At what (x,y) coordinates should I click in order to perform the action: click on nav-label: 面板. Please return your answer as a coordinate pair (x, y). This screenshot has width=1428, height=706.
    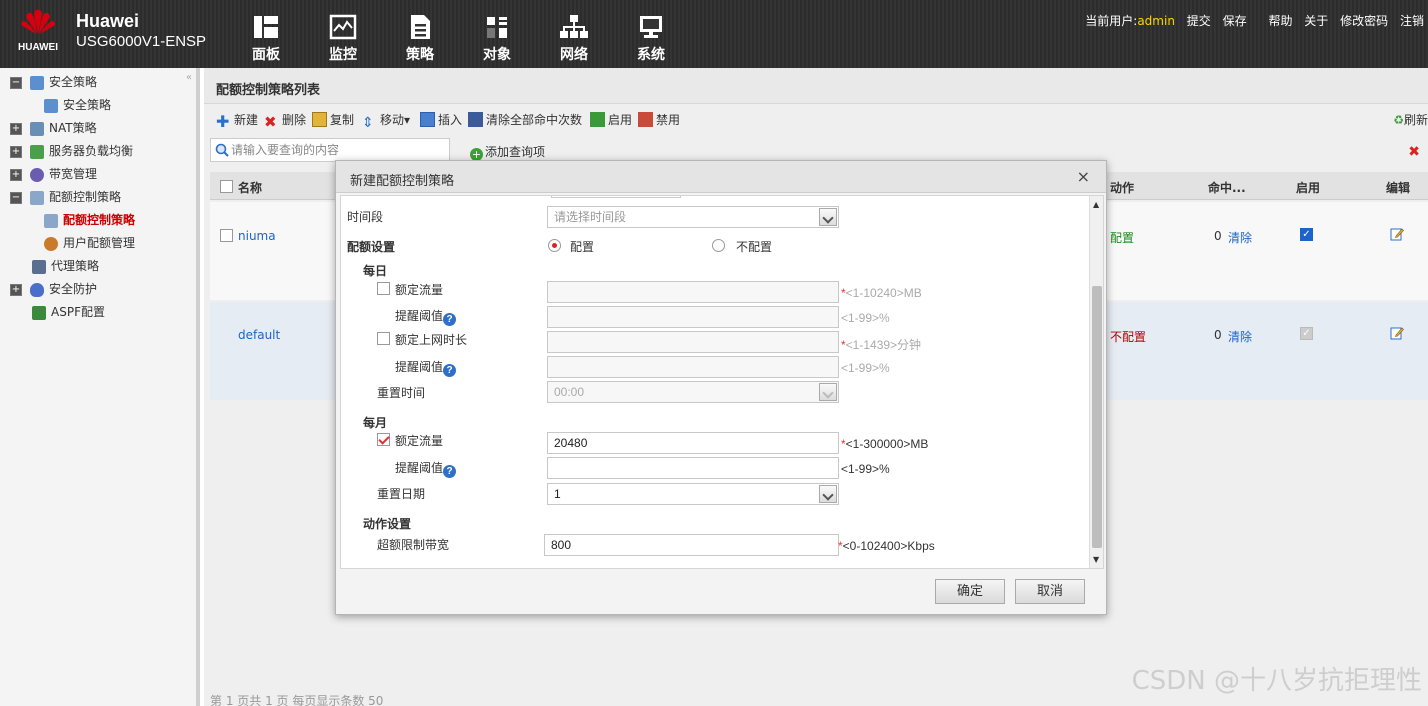
    Looking at the image, I should click on (266, 55).